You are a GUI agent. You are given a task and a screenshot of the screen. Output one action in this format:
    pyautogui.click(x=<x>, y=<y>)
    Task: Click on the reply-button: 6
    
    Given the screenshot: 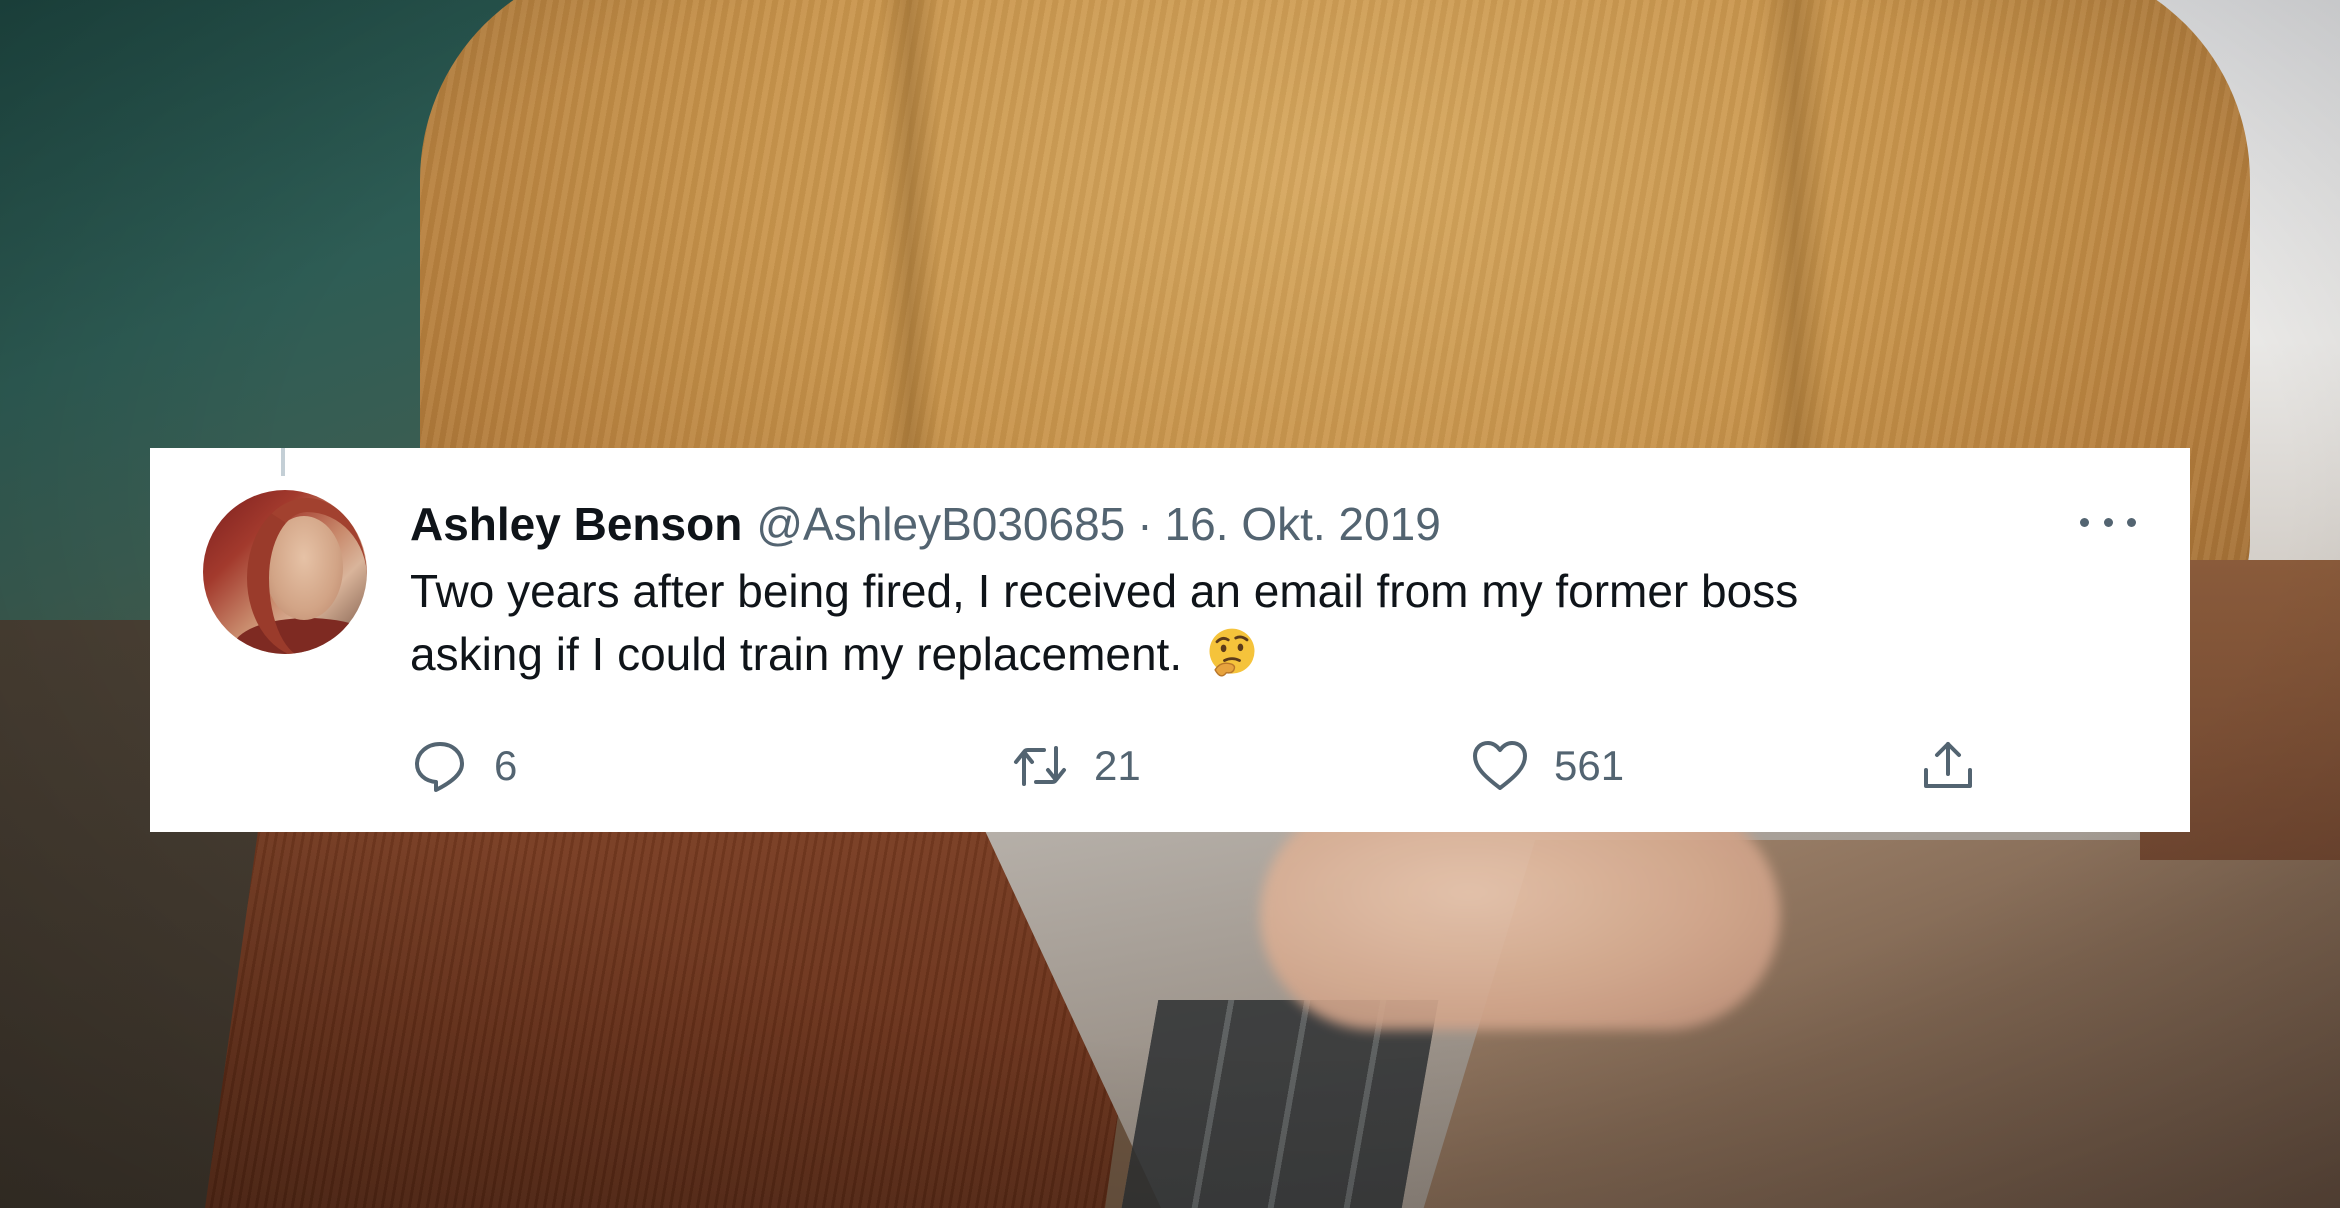 What is the action you would take?
    pyautogui.click(x=463, y=766)
    